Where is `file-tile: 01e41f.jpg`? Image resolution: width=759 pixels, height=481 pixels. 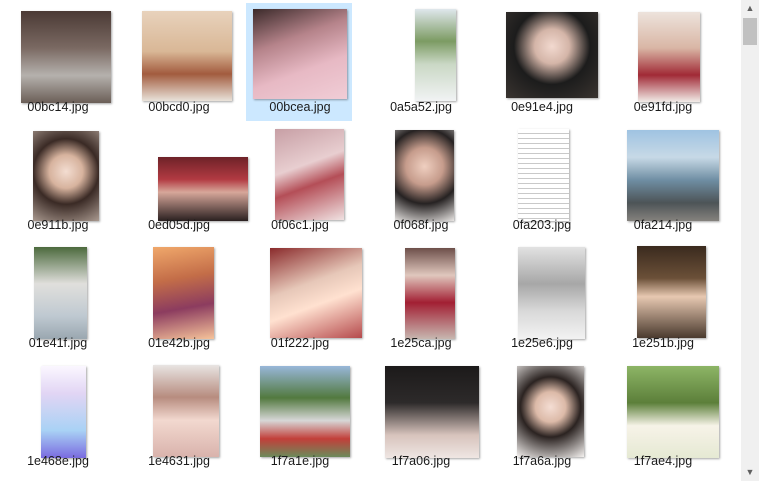 file-tile: 01e41f.jpg is located at coordinates (57, 298).